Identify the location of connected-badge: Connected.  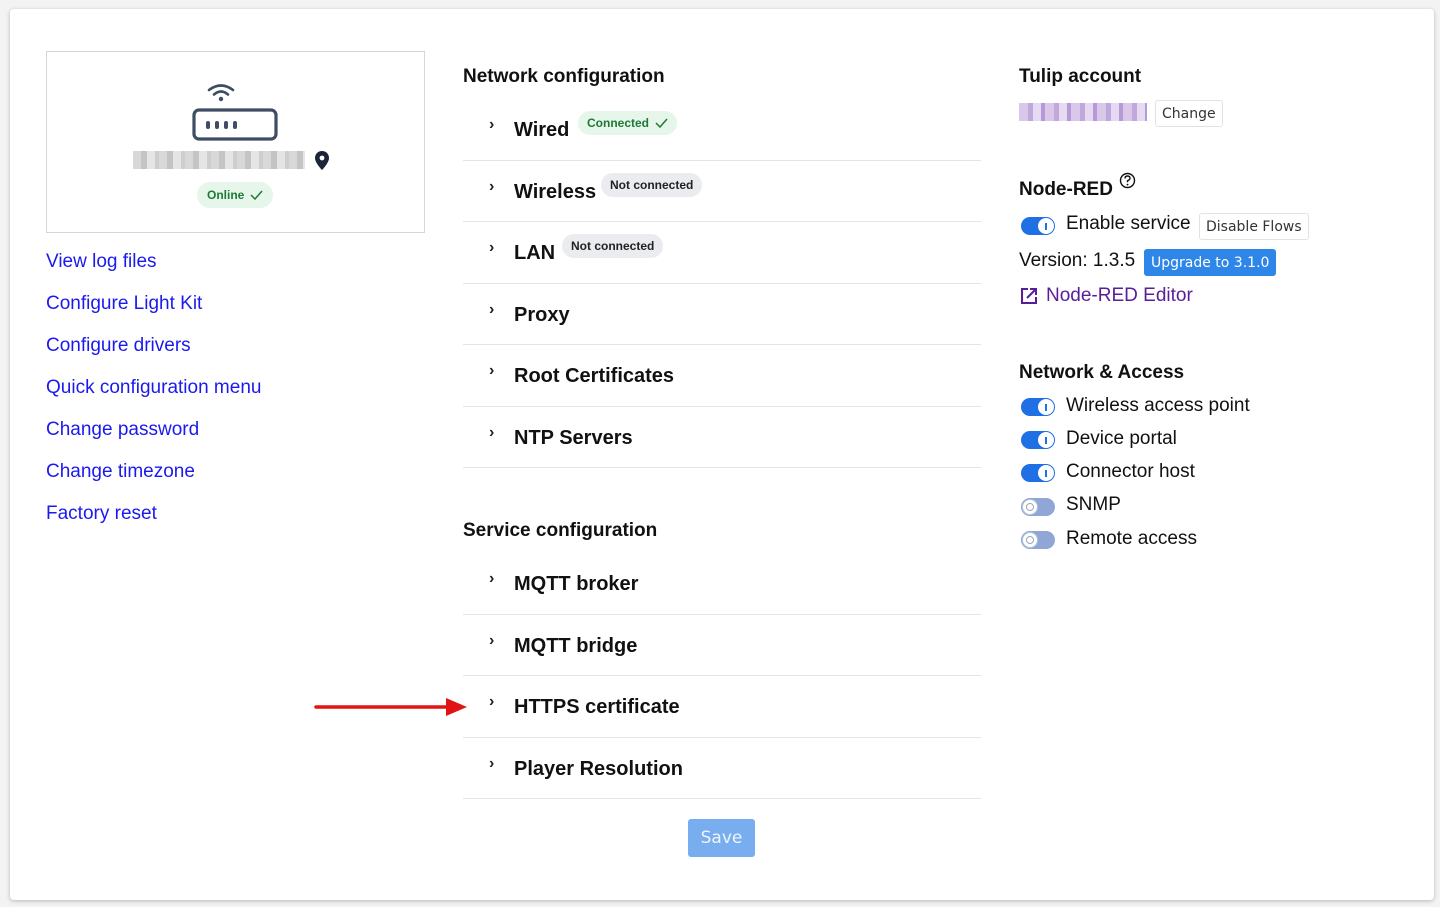
(628, 123).